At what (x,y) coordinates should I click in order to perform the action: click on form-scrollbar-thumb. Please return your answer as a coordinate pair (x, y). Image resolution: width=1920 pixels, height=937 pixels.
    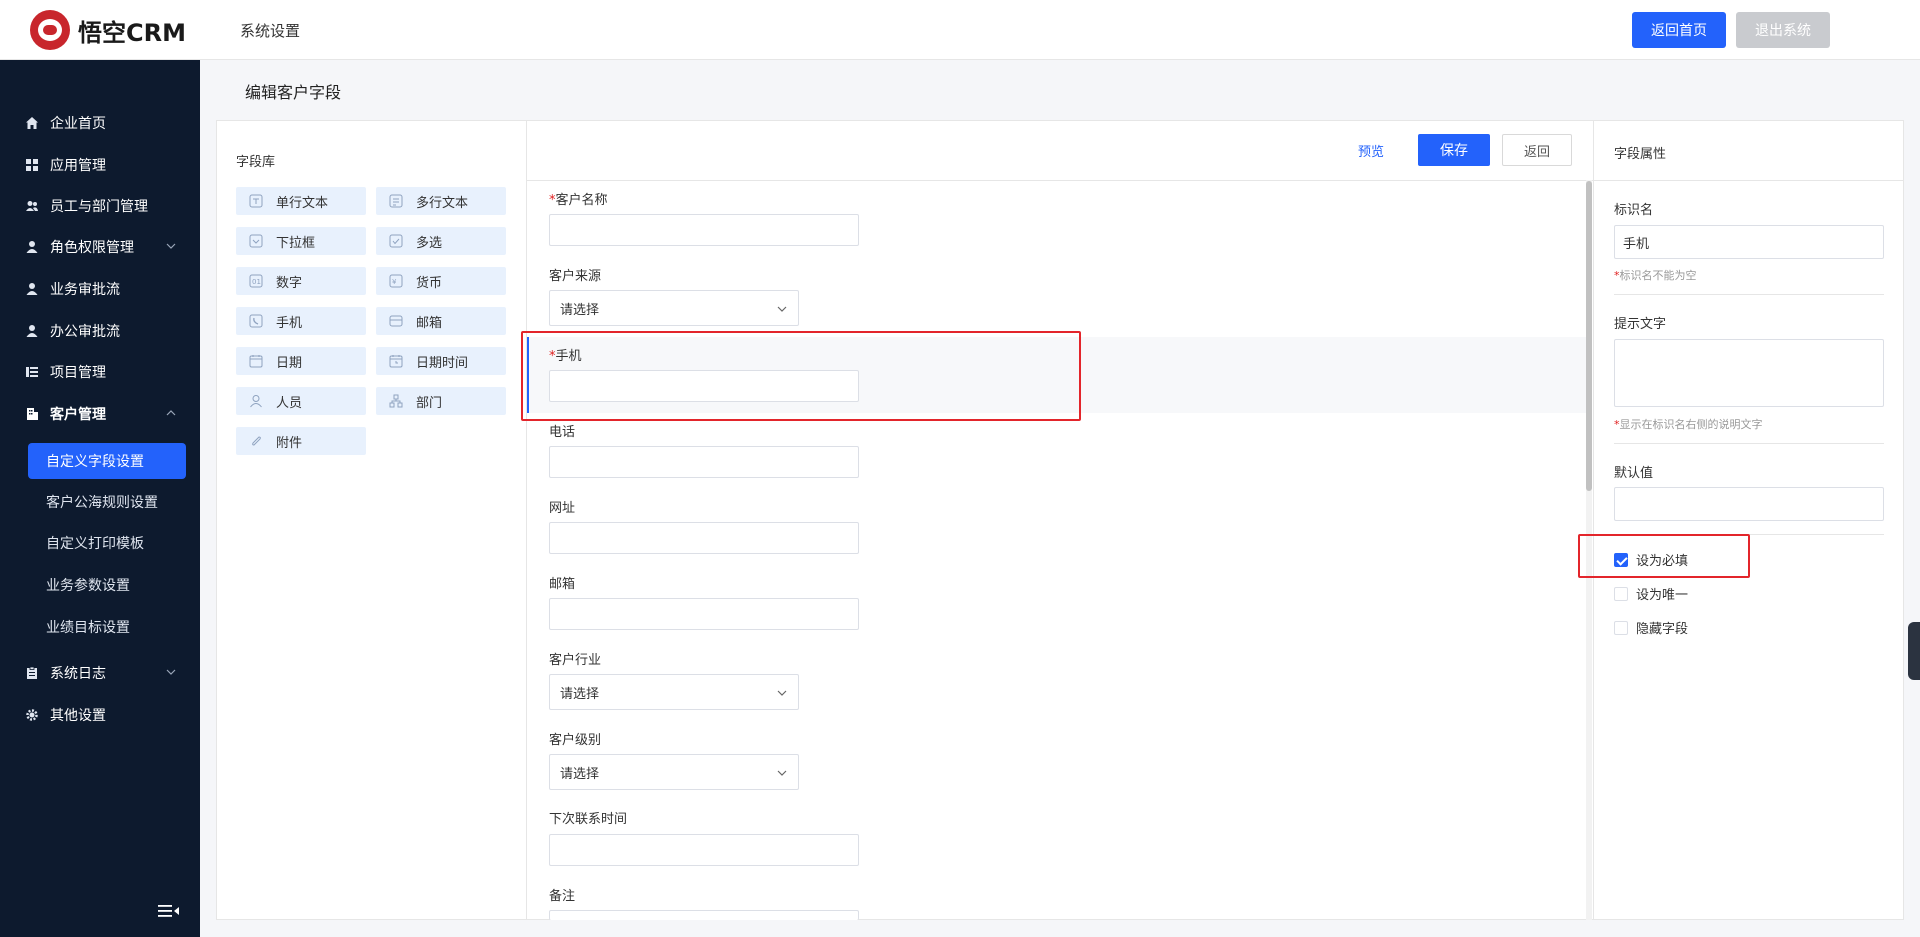
    Looking at the image, I should click on (1589, 336).